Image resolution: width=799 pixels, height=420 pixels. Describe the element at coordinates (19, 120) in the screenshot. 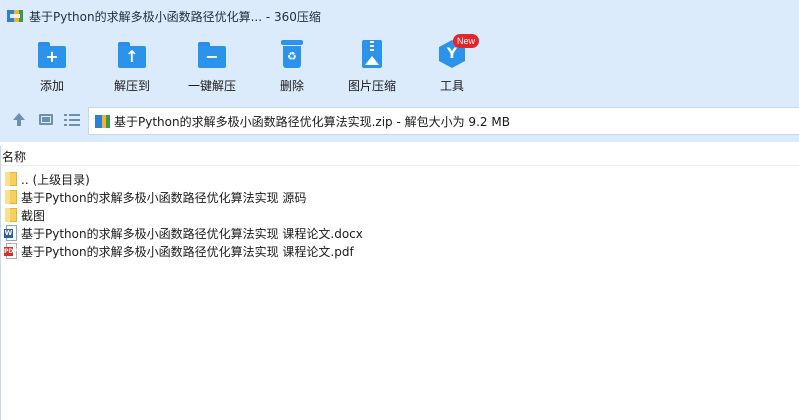

I see `up-arrow-icon` at that location.